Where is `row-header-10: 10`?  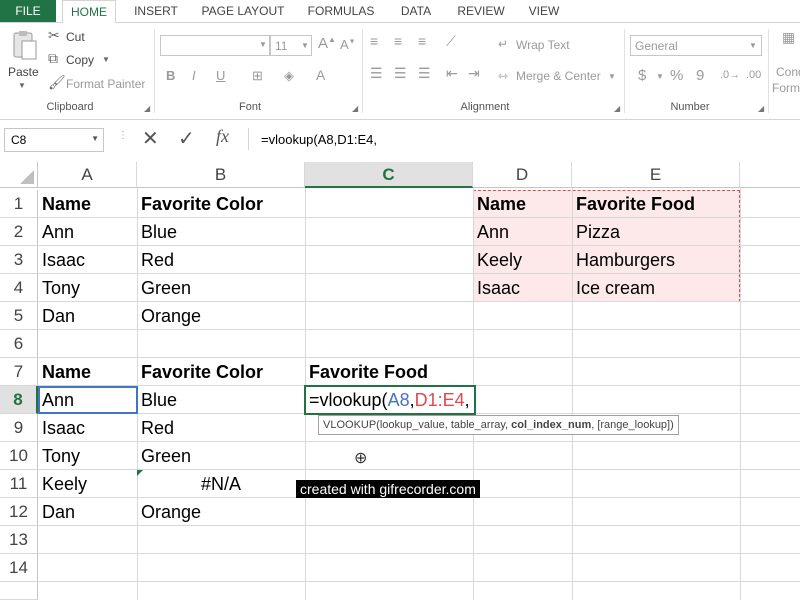 row-header-10: 10 is located at coordinates (19, 456).